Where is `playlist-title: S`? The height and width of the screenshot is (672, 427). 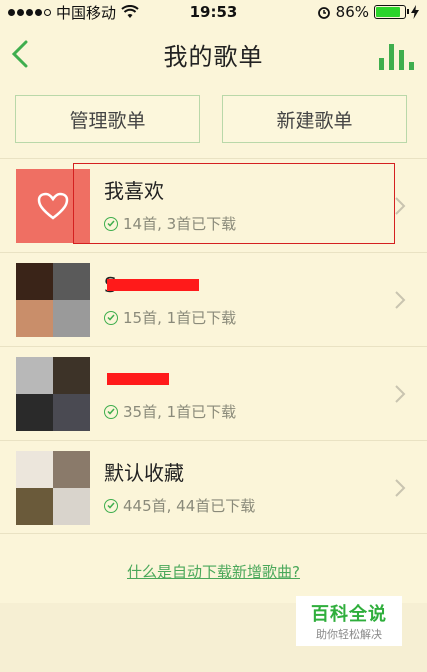
playlist-title: S is located at coordinates (170, 285).